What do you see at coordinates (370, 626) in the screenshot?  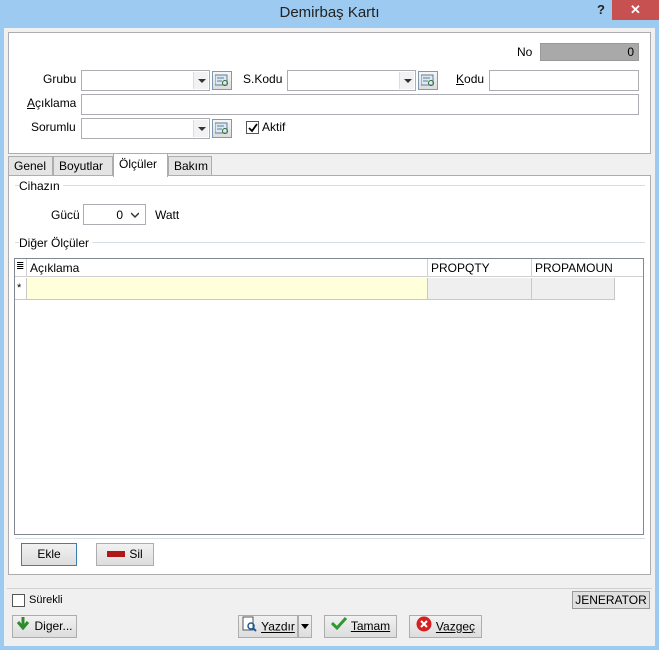 I see `tamam-label: Tamam` at bounding box center [370, 626].